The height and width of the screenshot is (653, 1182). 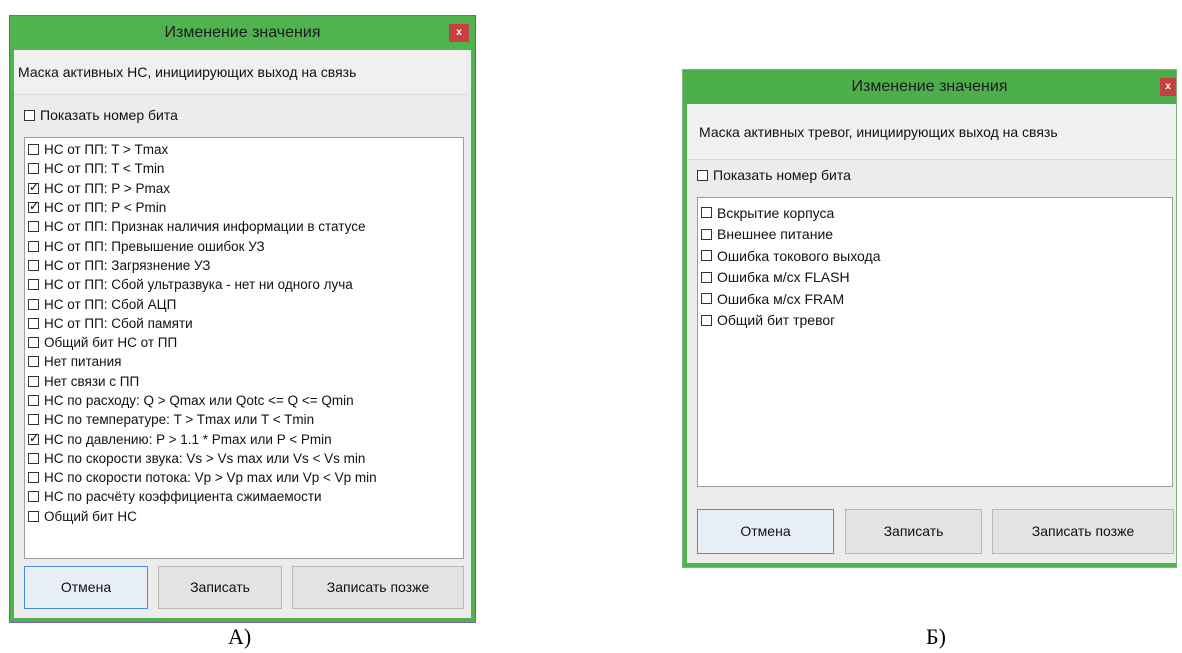 I want to click on list-item: НС по расчёту коэффициента сжимаемости, so click(x=244, y=496).